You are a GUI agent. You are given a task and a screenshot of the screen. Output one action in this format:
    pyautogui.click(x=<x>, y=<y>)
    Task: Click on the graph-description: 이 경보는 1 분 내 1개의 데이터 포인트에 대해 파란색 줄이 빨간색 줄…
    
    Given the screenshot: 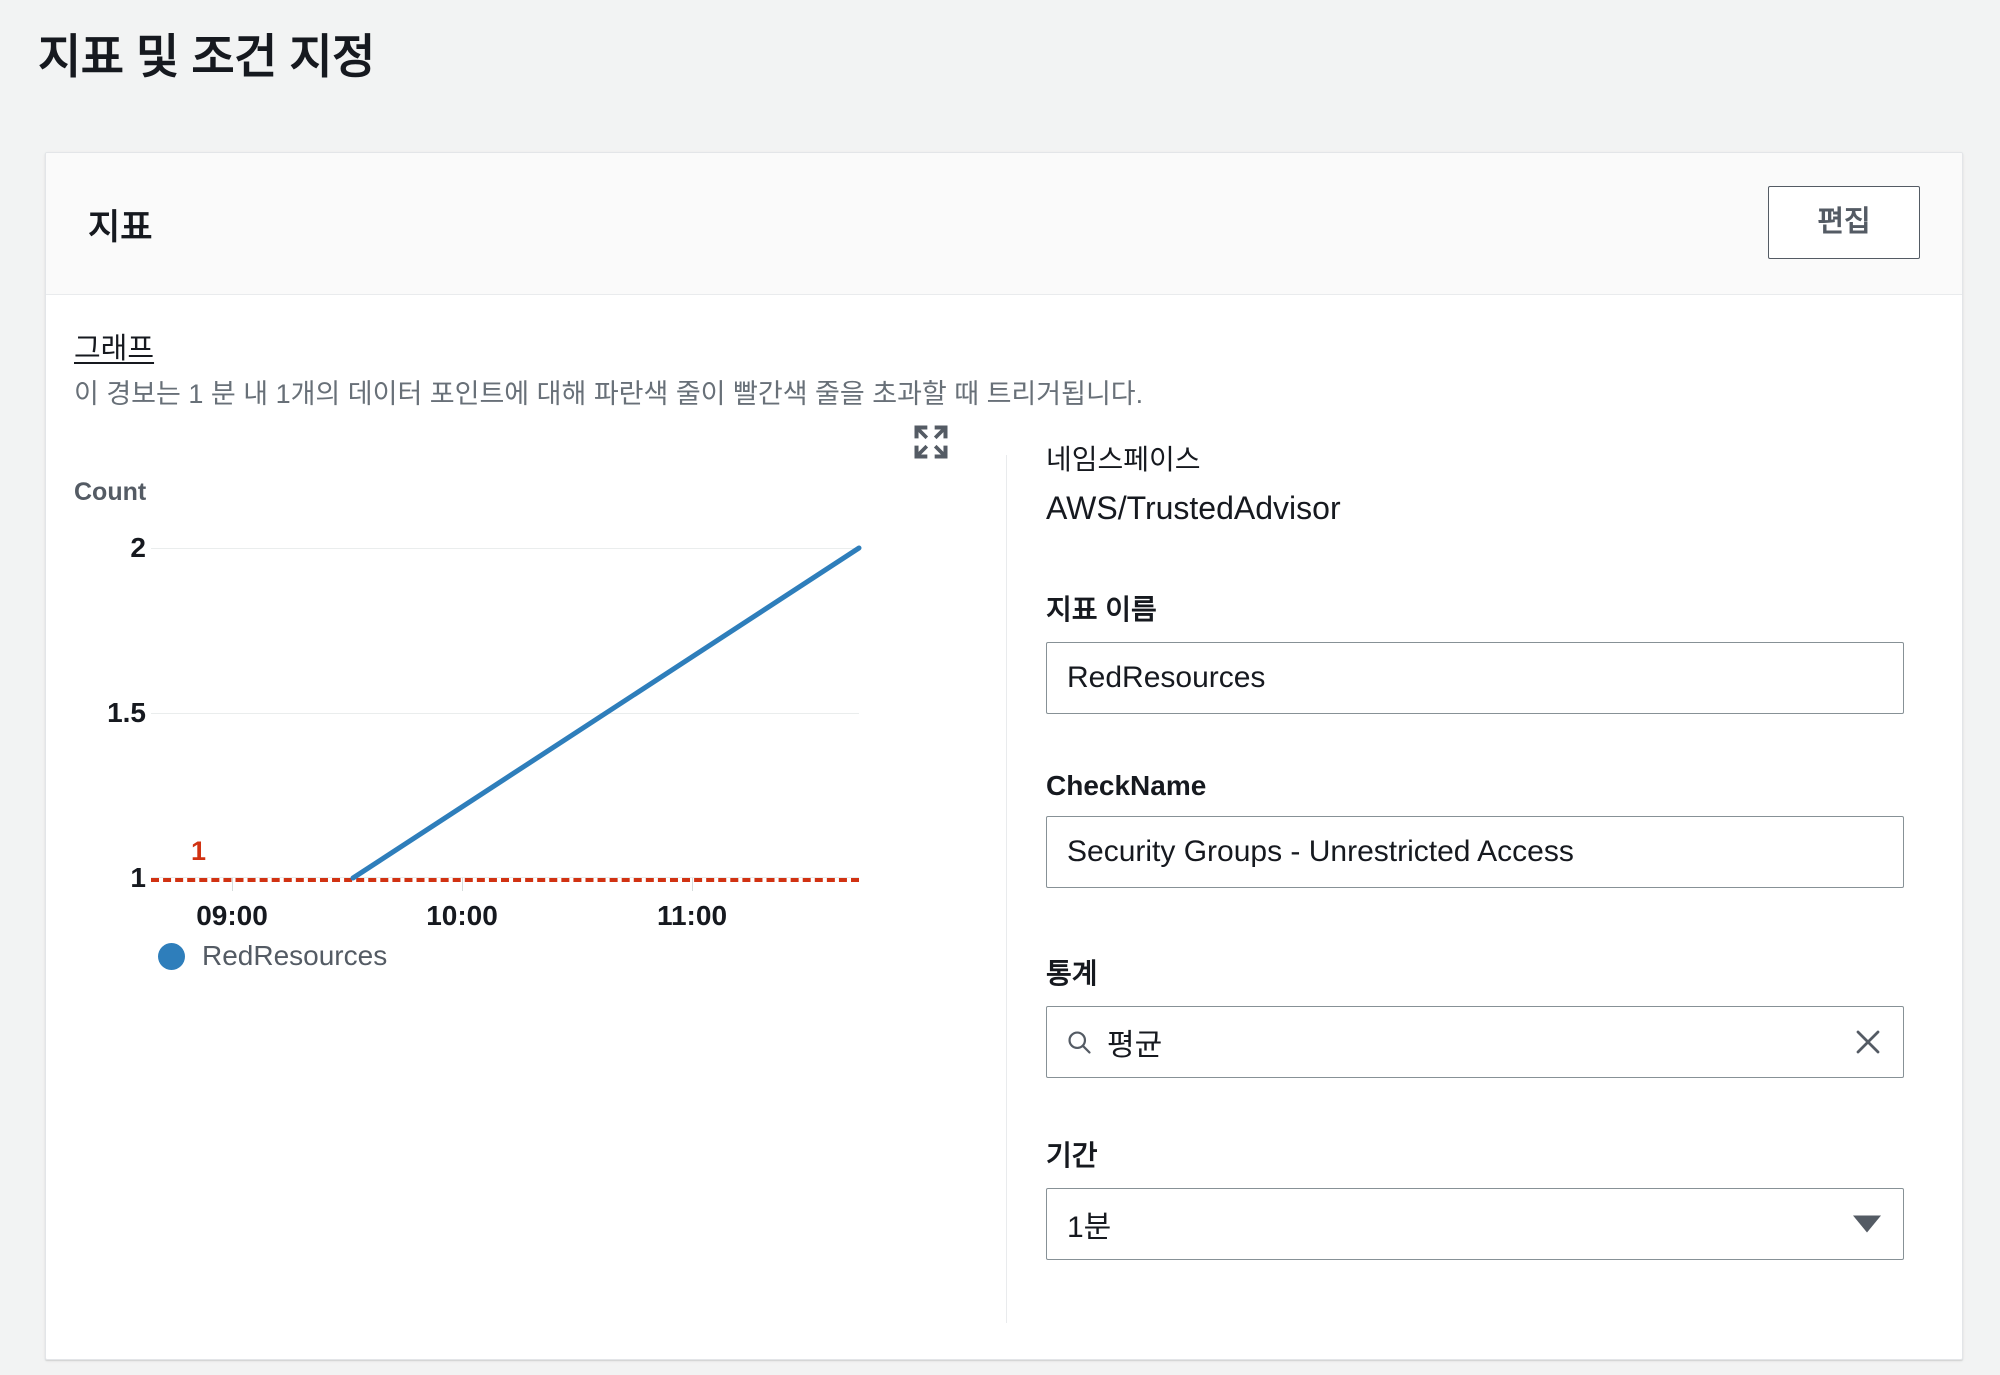 What is the action you would take?
    pyautogui.click(x=609, y=394)
    